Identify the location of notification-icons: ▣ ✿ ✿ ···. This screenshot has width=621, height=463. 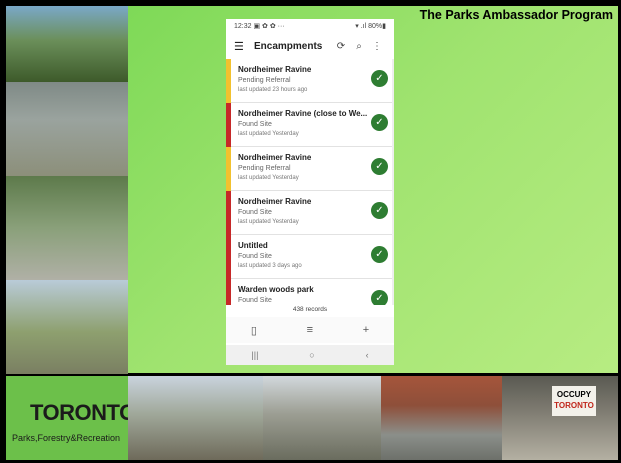
(269, 26).